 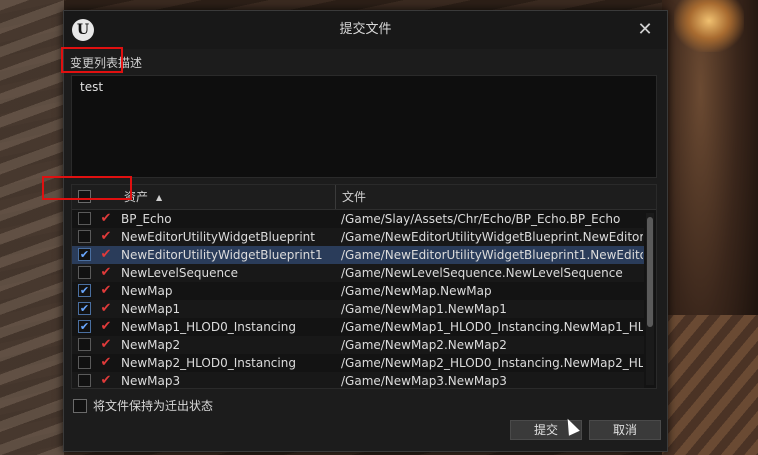 What do you see at coordinates (208, 327) in the screenshot?
I see `row-asset-name: NewMap1_HLOD0_Instancing` at bounding box center [208, 327].